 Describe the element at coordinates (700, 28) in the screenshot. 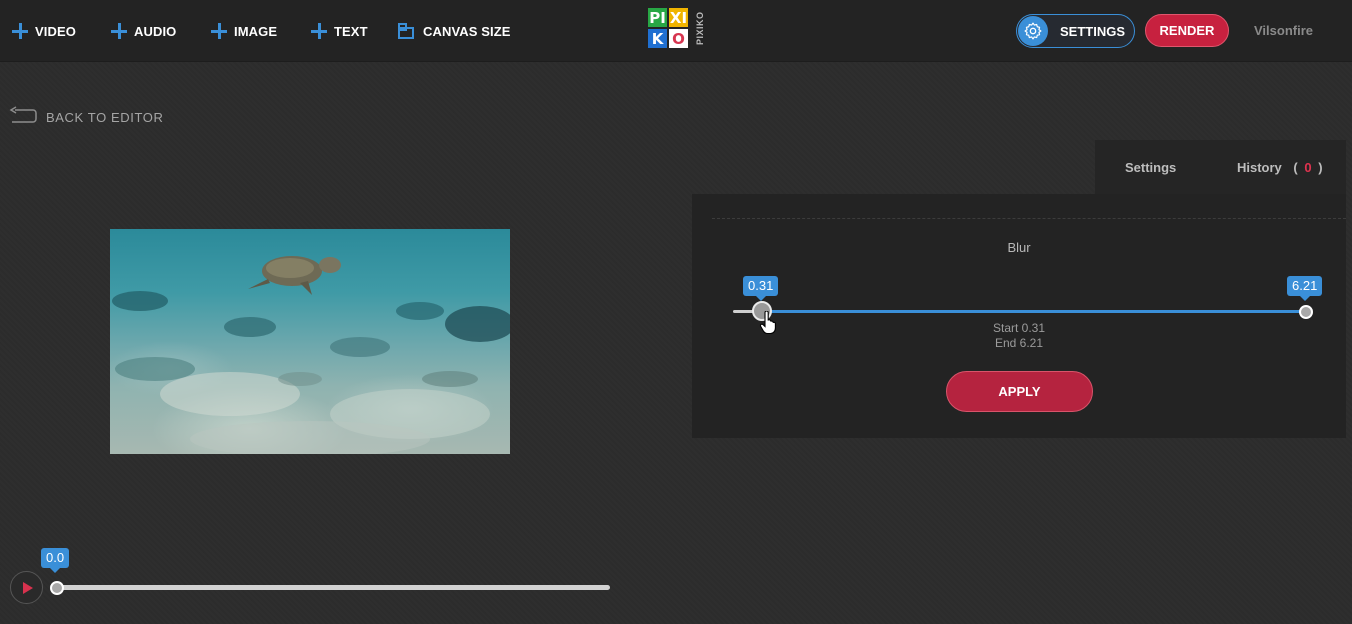

I see `logo-wordmark: PIXIKO` at that location.